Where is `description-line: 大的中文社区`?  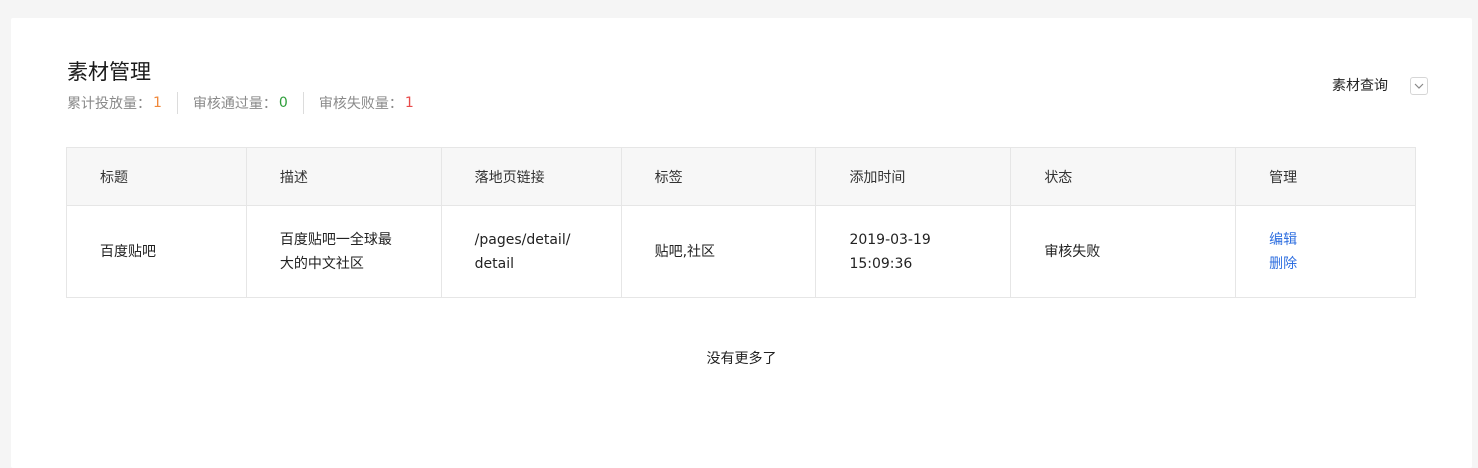 description-line: 大的中文社区 is located at coordinates (321, 263).